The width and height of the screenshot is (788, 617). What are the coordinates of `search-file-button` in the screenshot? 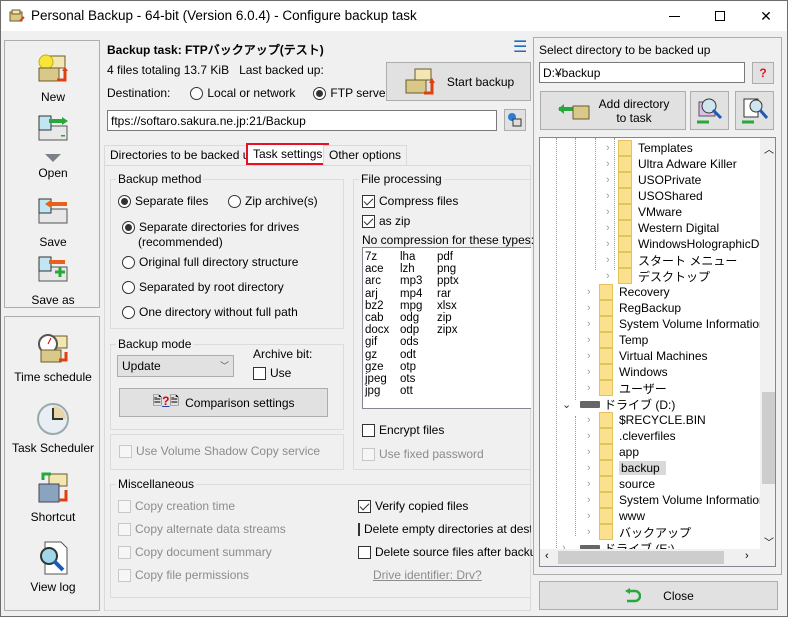 It's located at (754, 110).